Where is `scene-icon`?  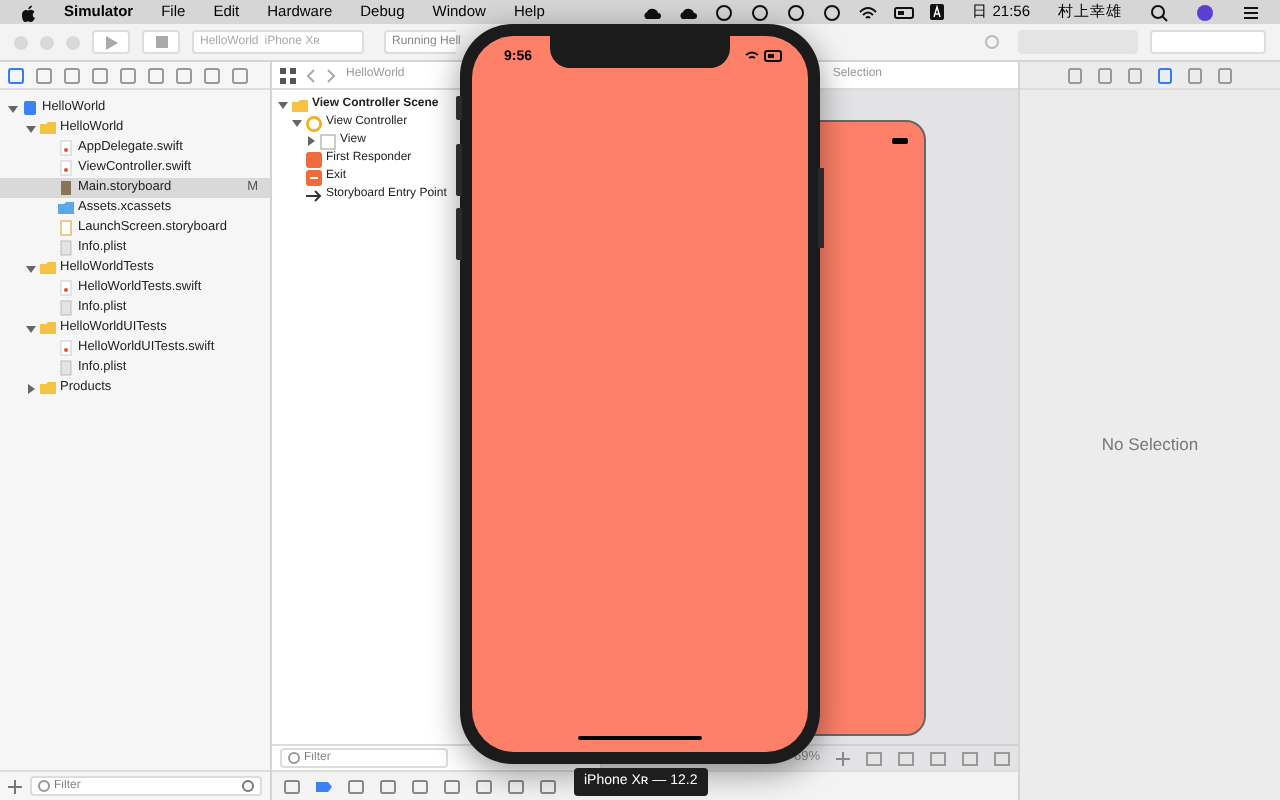
scene-icon is located at coordinates (300, 105).